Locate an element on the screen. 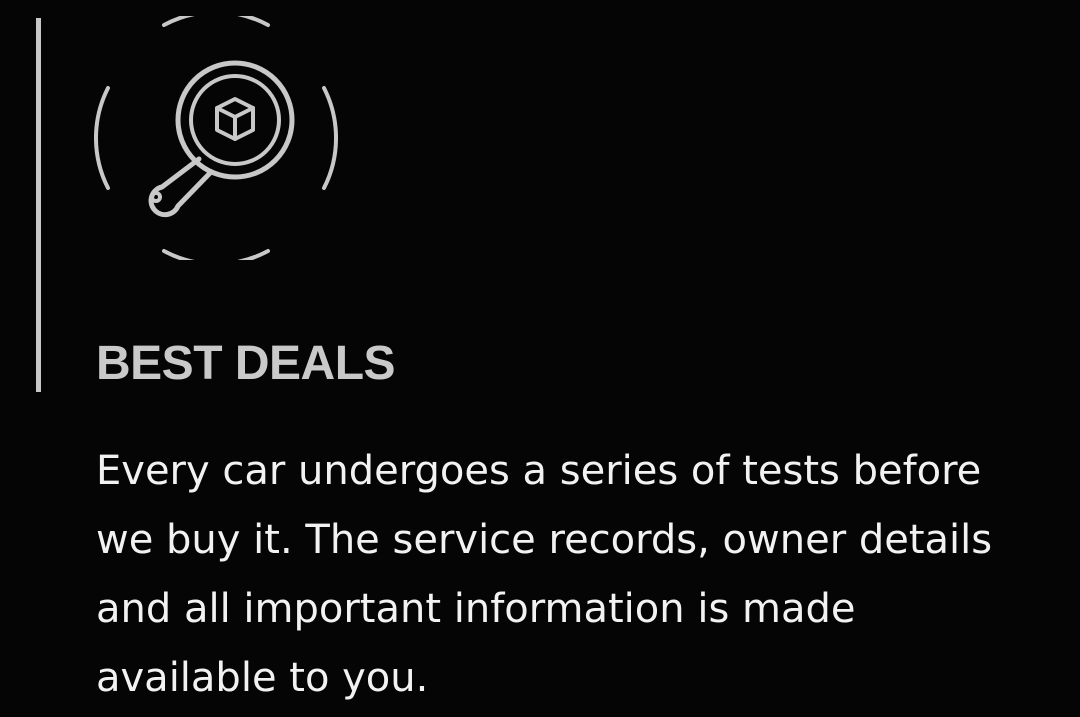 The width and height of the screenshot is (1080, 717). card-title: BEST DEALS is located at coordinates (246, 363).